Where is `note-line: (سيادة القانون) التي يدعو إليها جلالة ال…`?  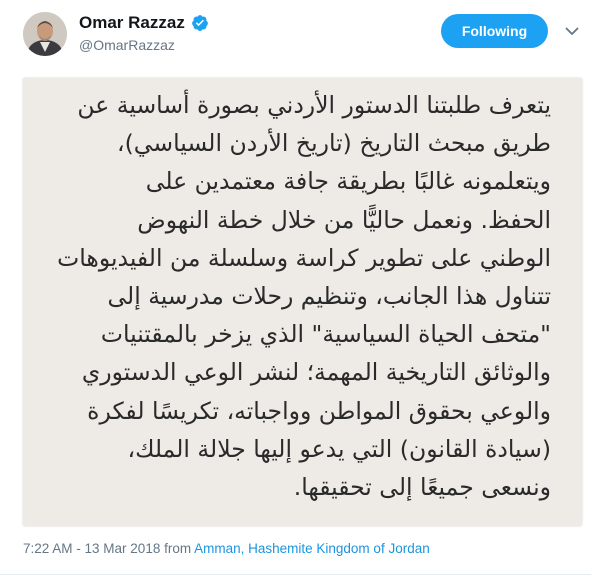
note-line: (سيادة القانون) التي يدعو إليها جلالة ال… is located at coordinates (339, 448).